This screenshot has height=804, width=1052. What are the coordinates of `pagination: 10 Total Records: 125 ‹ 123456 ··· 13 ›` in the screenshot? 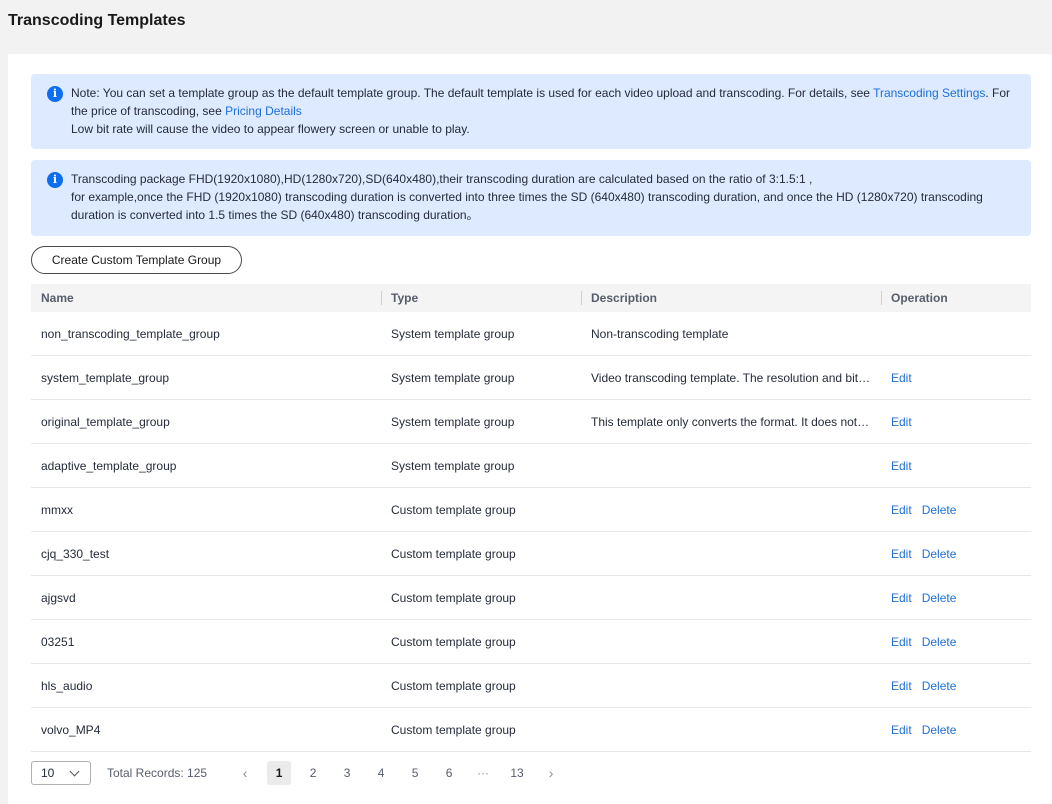 It's located at (531, 773).